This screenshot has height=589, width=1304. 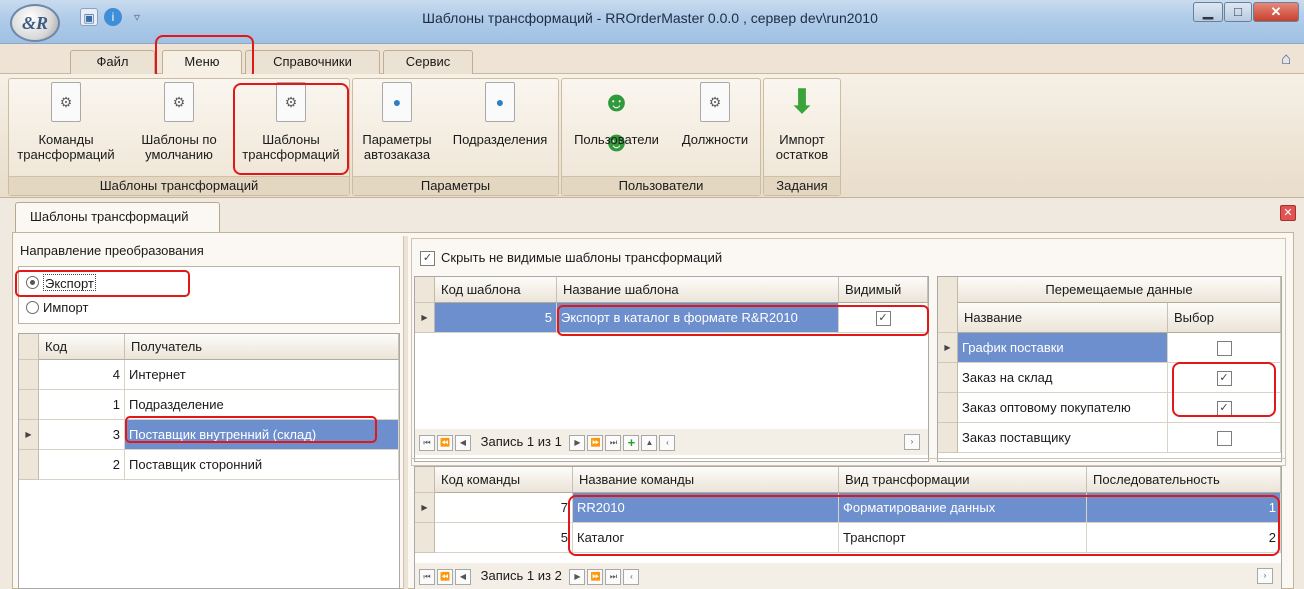 What do you see at coordinates (397, 102) in the screenshot?
I see `document-icon: ●` at bounding box center [397, 102].